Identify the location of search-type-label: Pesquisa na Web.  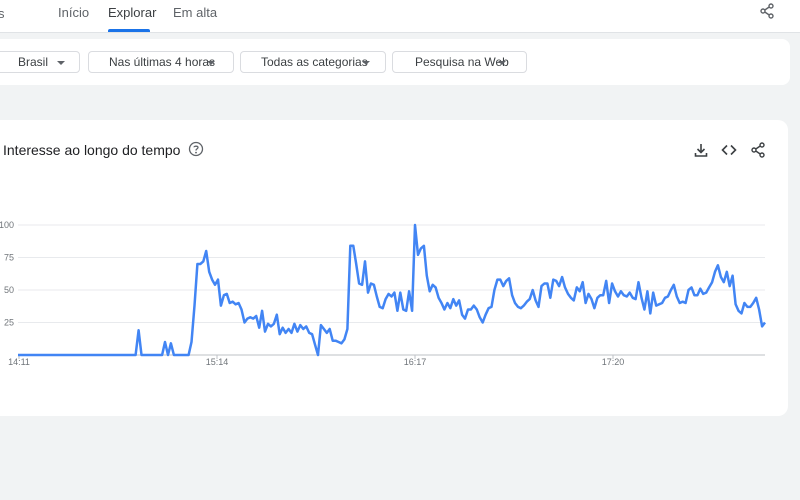
(462, 62).